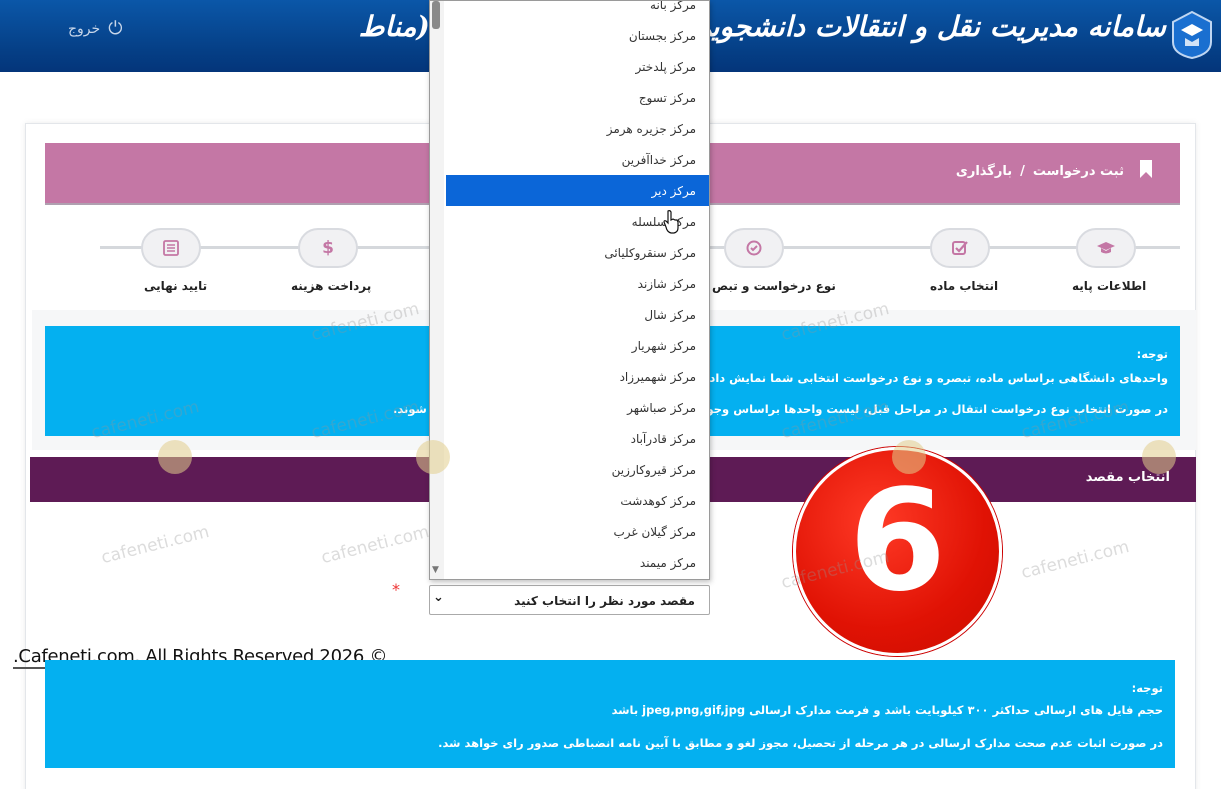 Image resolution: width=1221 pixels, height=789 pixels. What do you see at coordinates (176, 286) in the screenshot?
I see `step-label-final-confirm: تایید نهایی` at bounding box center [176, 286].